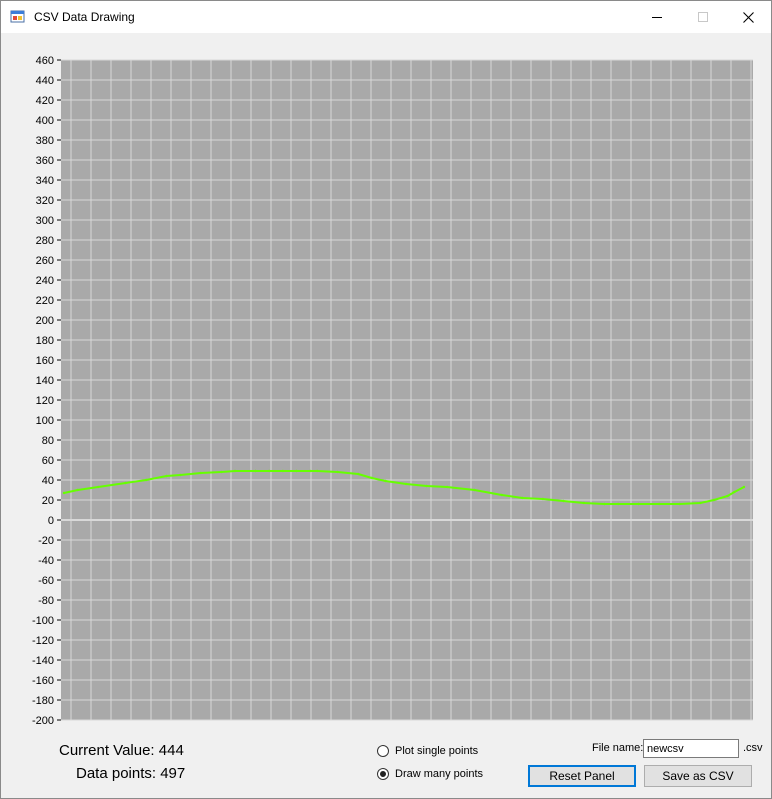 Image resolution: width=772 pixels, height=799 pixels. I want to click on y-tick-label: 400, so click(45, 121).